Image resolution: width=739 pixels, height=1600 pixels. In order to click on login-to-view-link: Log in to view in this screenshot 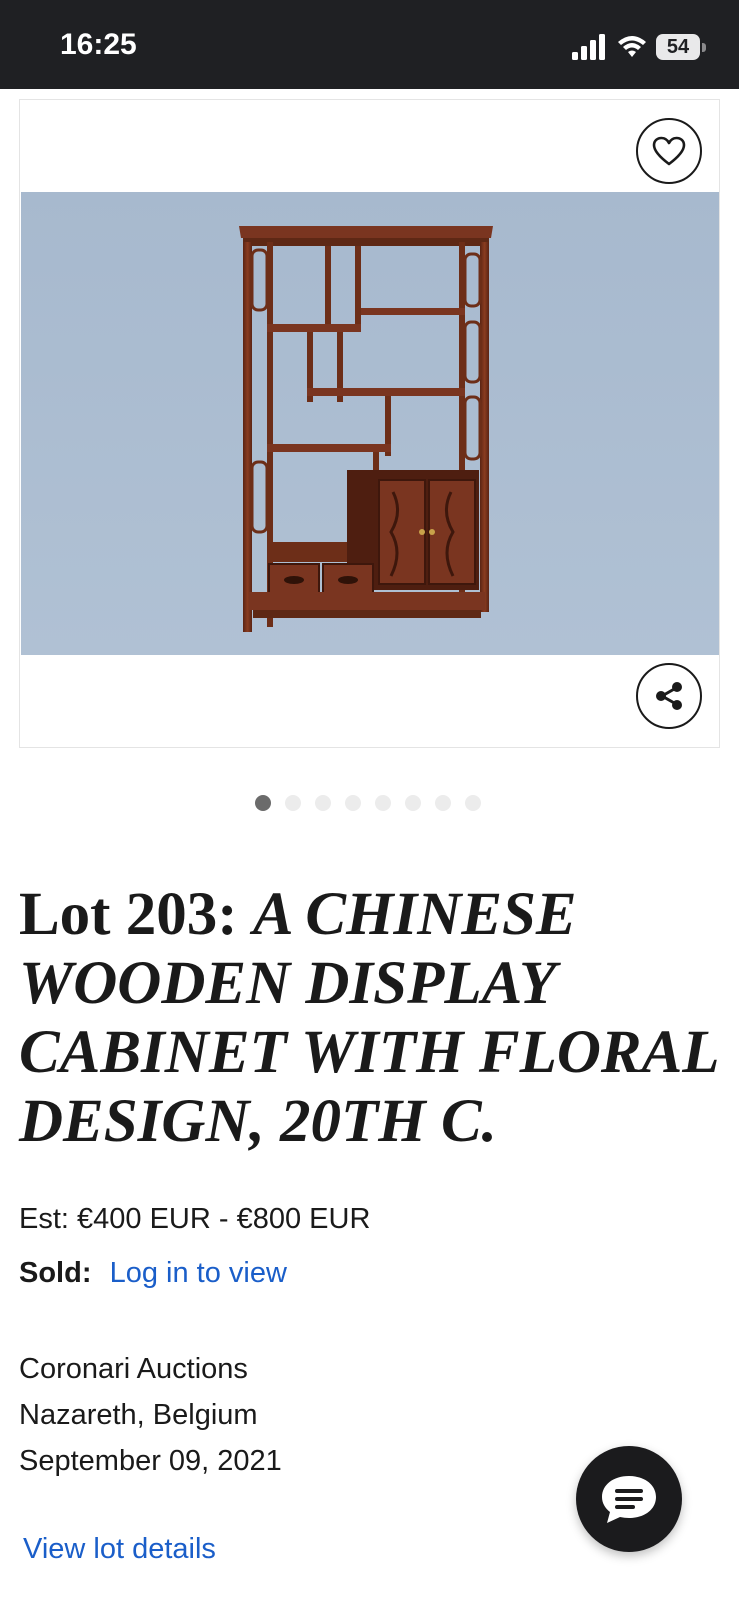, I will do `click(198, 1273)`.